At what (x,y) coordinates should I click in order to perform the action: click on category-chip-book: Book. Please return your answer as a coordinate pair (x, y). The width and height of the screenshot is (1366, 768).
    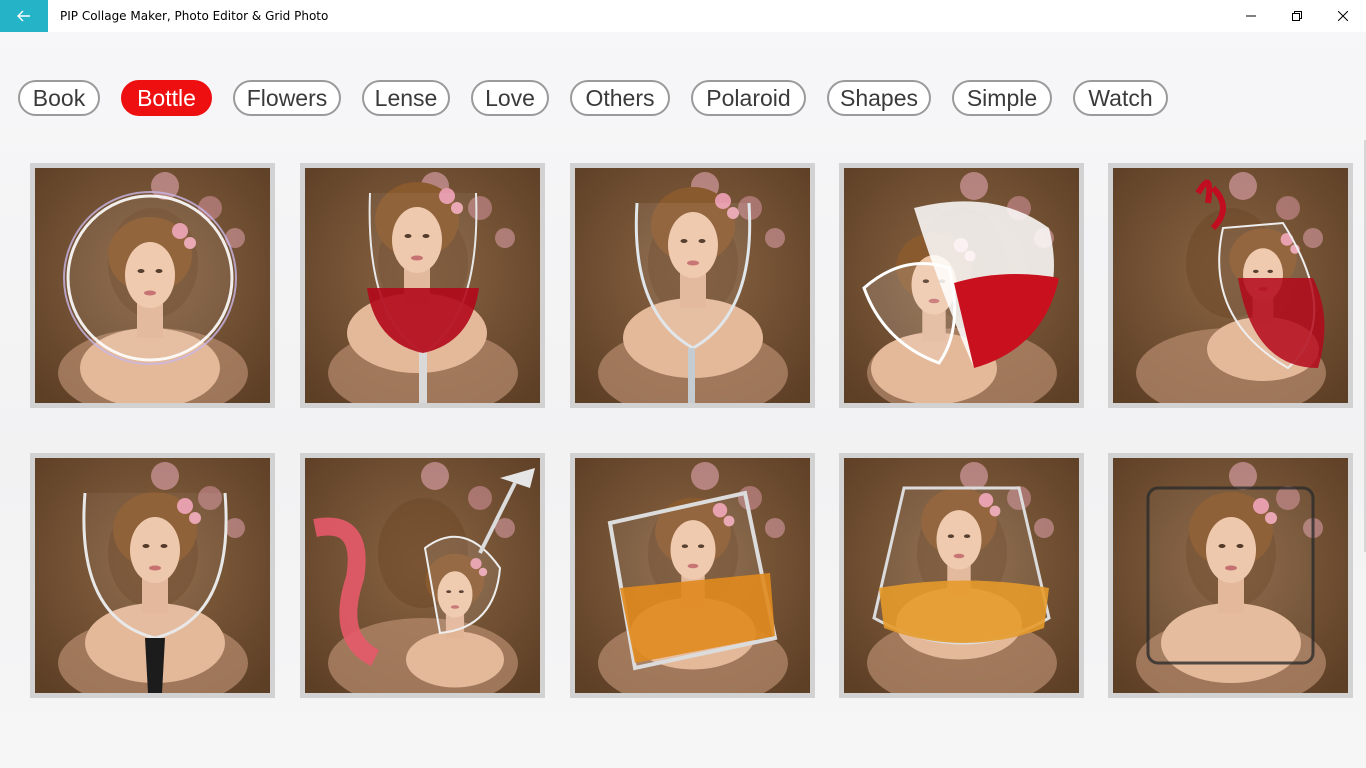
    Looking at the image, I should click on (59, 98).